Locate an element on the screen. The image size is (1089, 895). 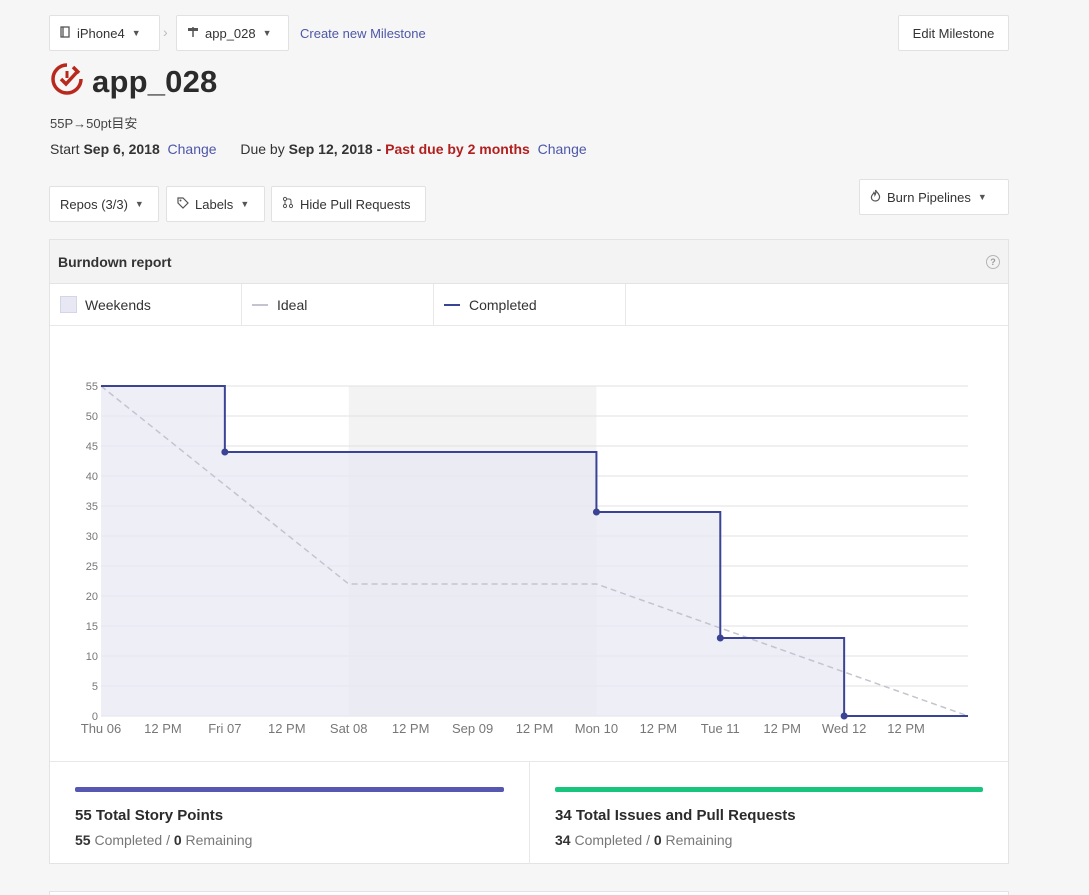
milestone-description: 55P→50pt目安 is located at coordinates (94, 123).